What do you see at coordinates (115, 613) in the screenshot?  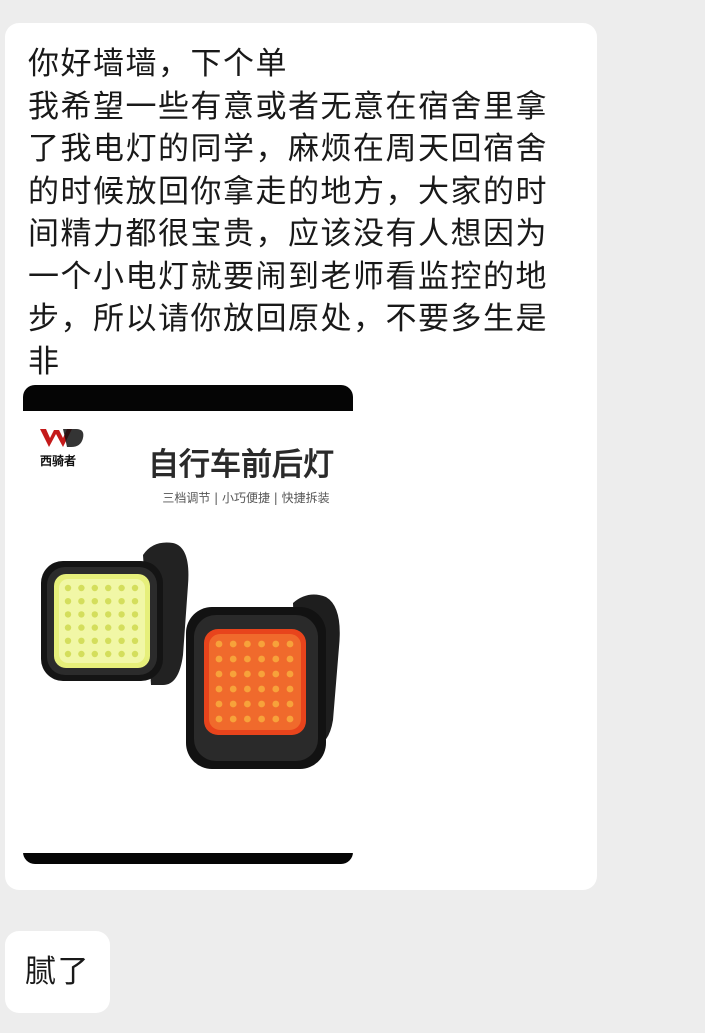 I see `front-light-icon` at bounding box center [115, 613].